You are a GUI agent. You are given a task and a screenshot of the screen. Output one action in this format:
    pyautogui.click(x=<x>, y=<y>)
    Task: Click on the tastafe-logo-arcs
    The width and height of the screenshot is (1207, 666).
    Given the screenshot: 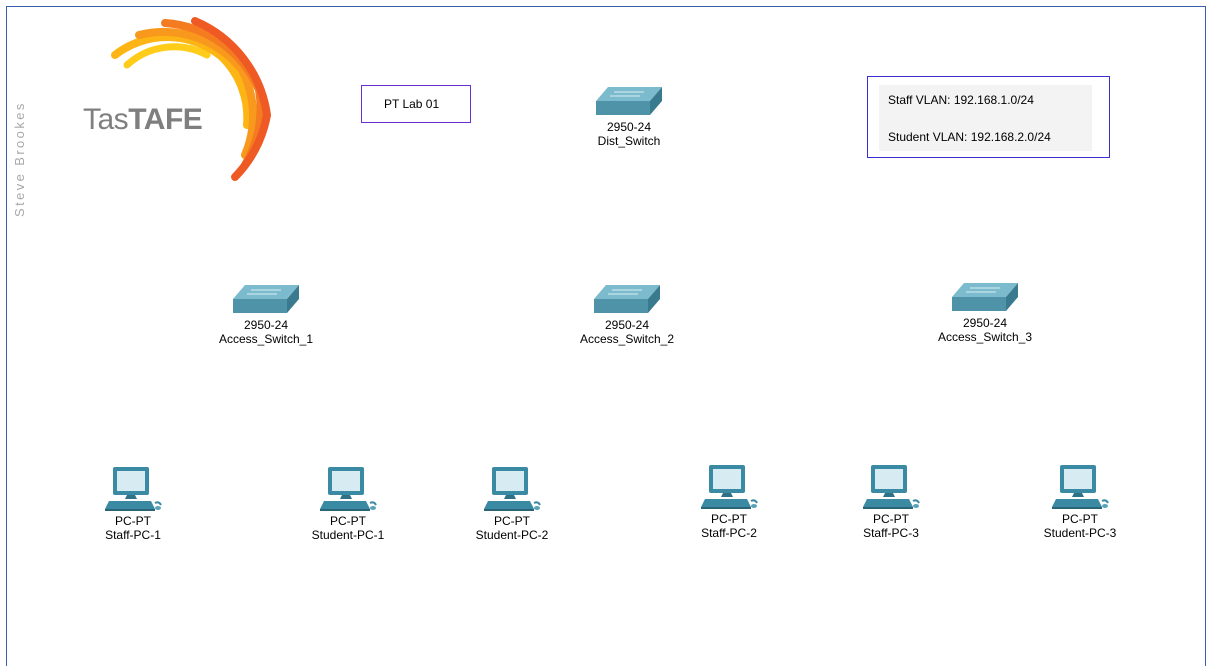 What is the action you would take?
    pyautogui.click(x=191, y=99)
    